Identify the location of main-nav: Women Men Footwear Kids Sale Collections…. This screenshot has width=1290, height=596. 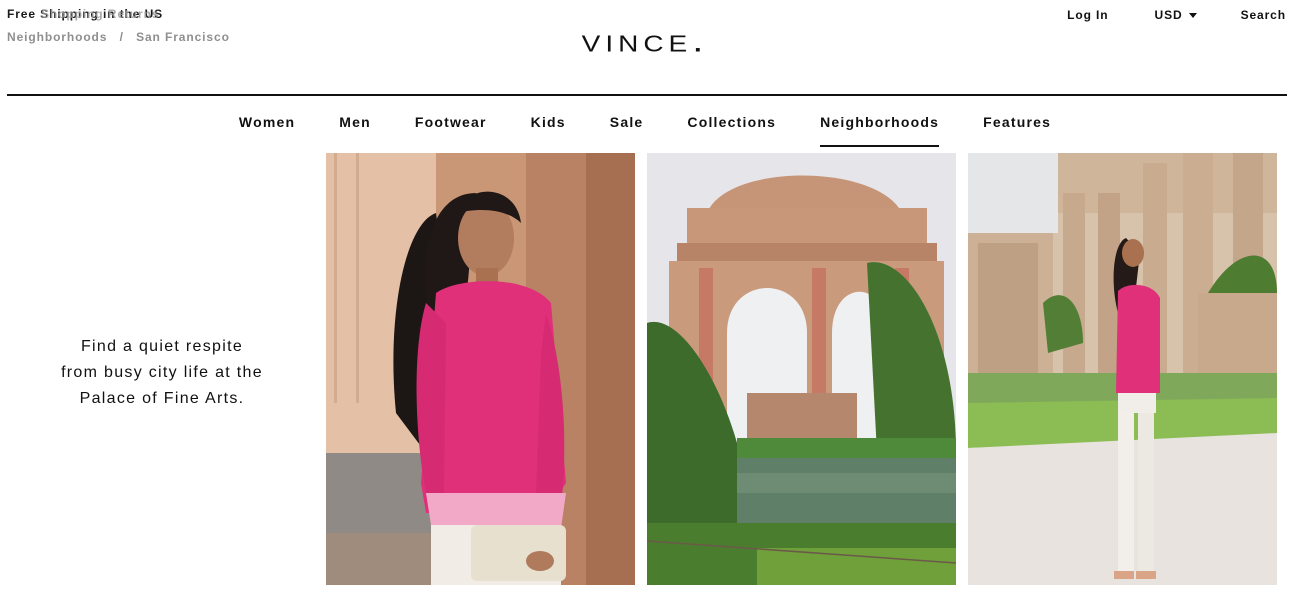
(645, 130).